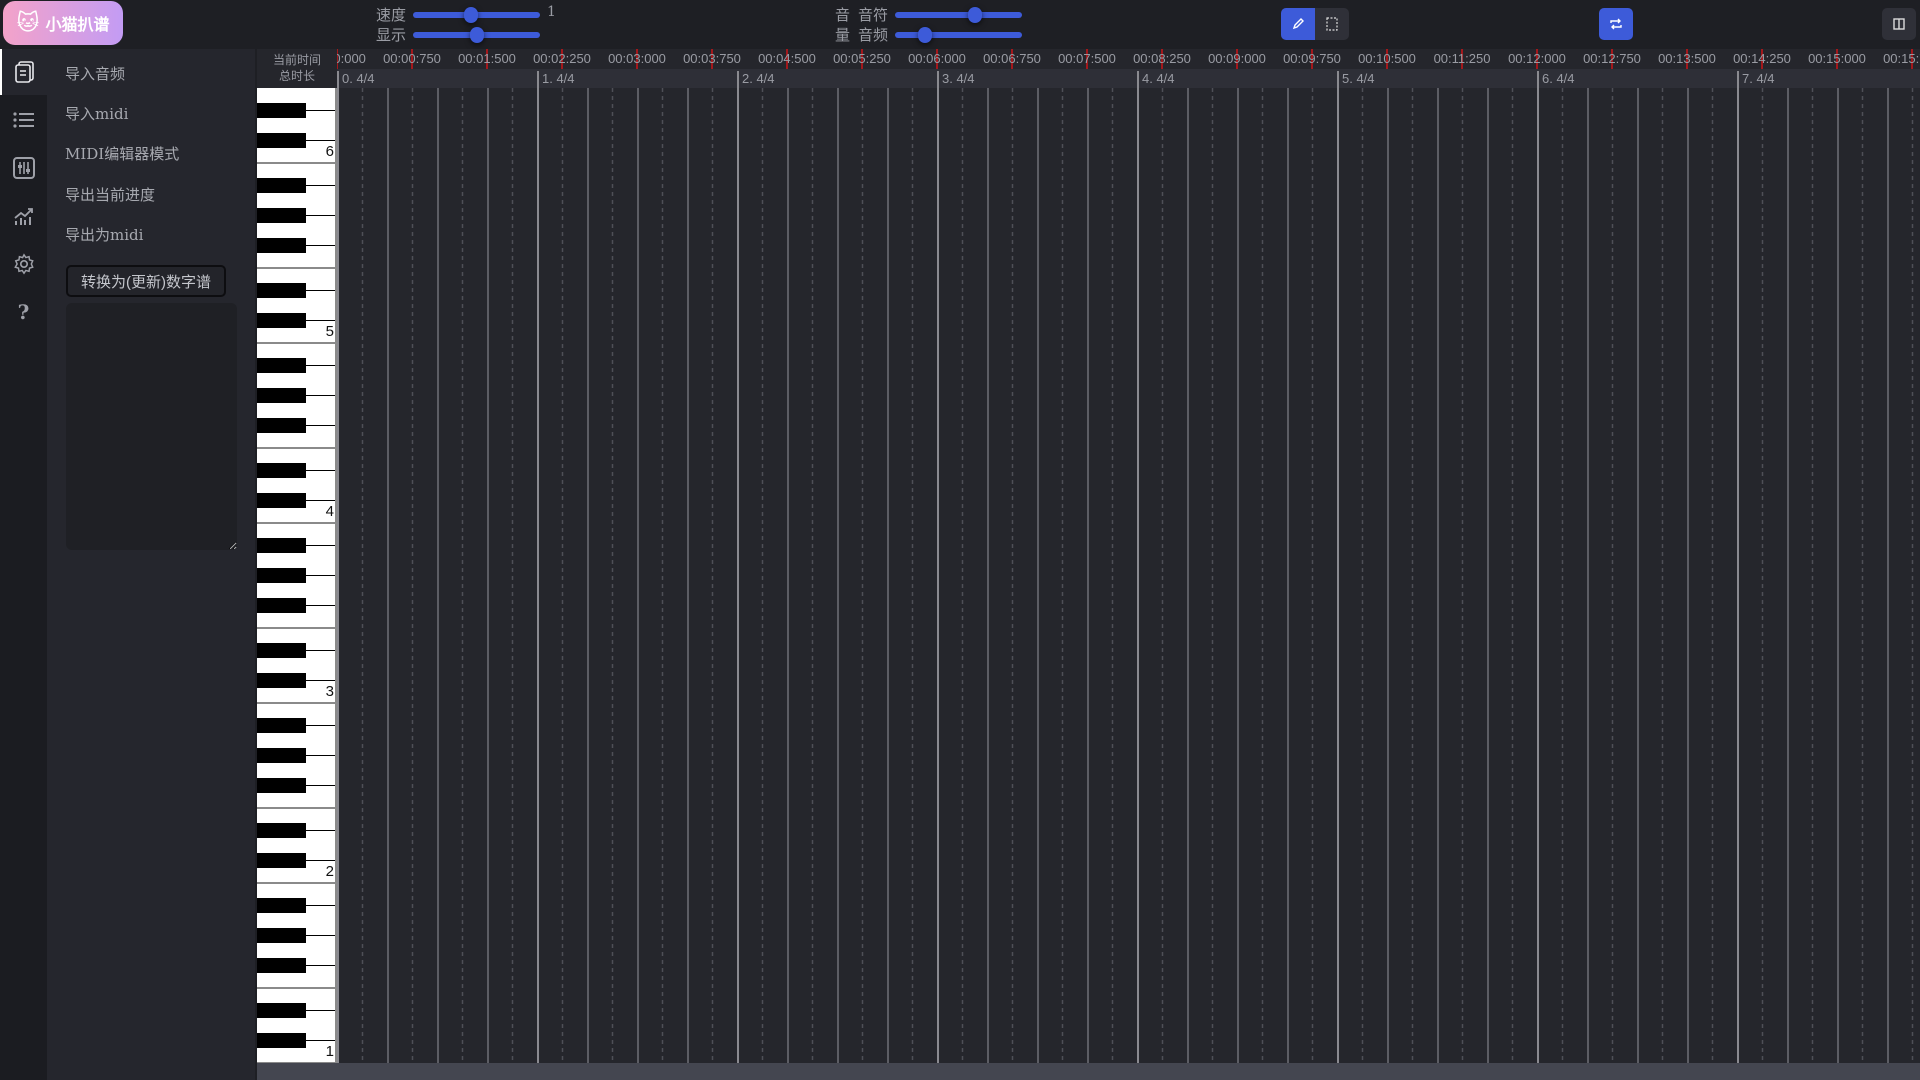 Image resolution: width=1920 pixels, height=1080 pixels. What do you see at coordinates (1237, 58) in the screenshot?
I see `time-label: 00:09:000` at bounding box center [1237, 58].